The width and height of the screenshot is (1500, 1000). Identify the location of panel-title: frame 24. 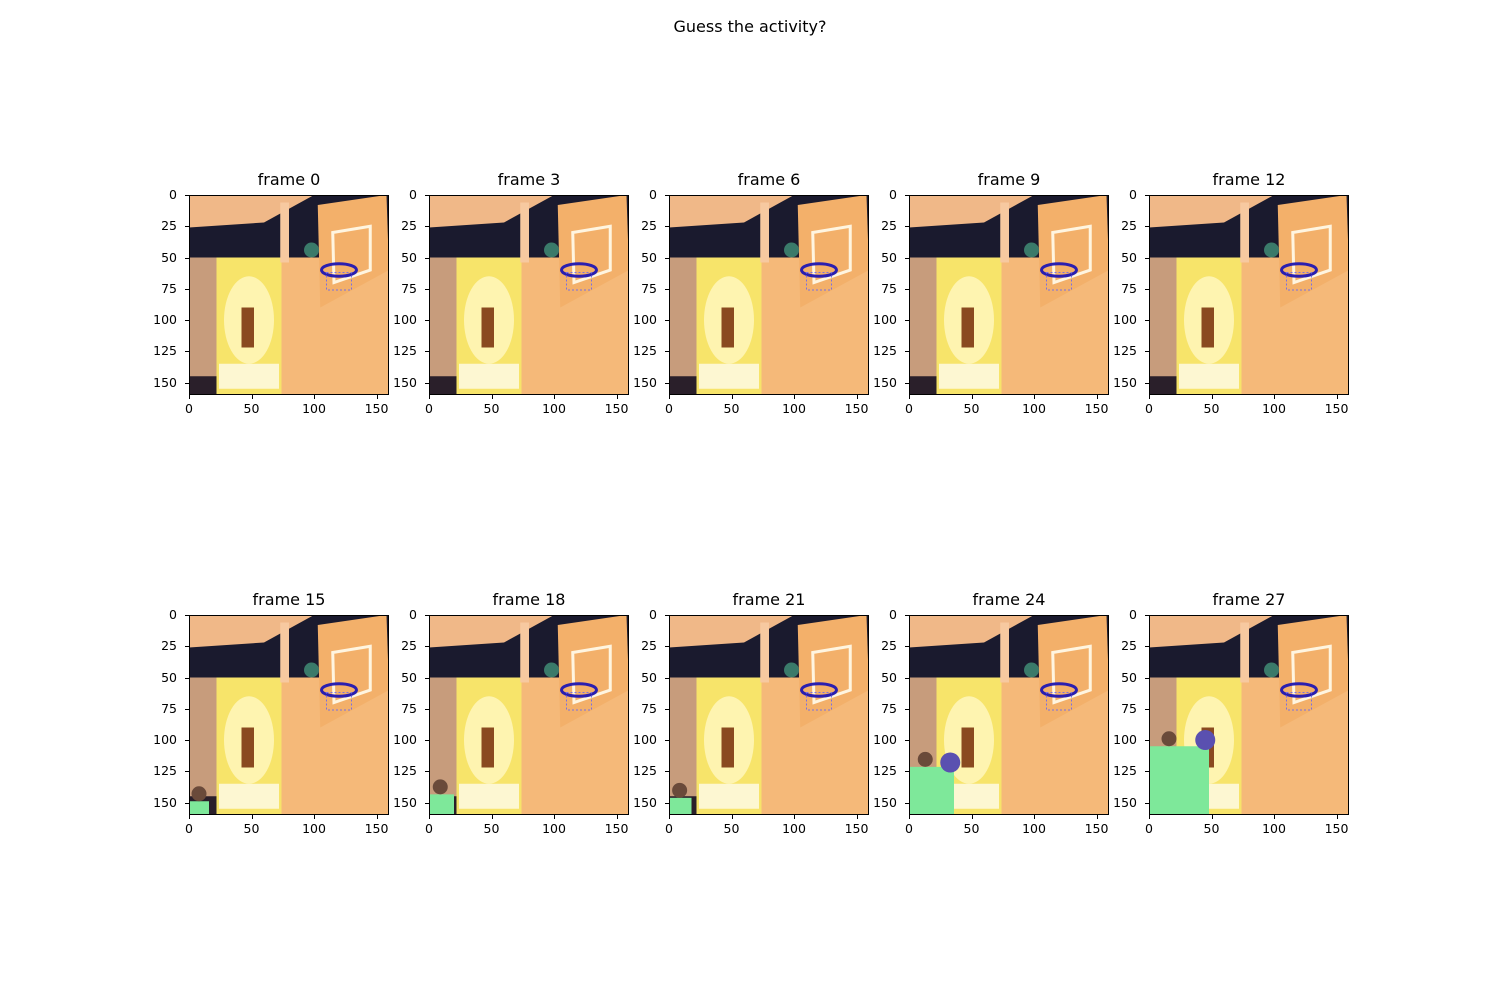
(1009, 599).